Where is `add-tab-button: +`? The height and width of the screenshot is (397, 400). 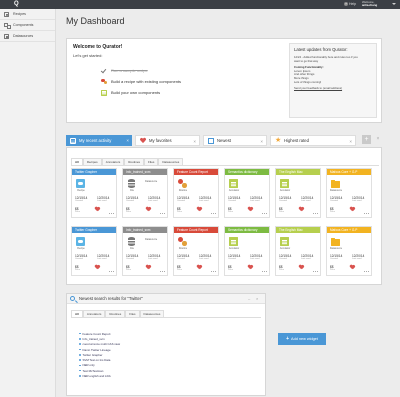
add-tab-button: + is located at coordinates (366, 139).